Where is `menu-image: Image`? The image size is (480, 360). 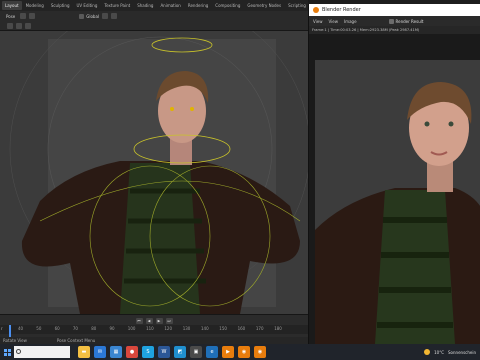 menu-image: Image is located at coordinates (350, 21).